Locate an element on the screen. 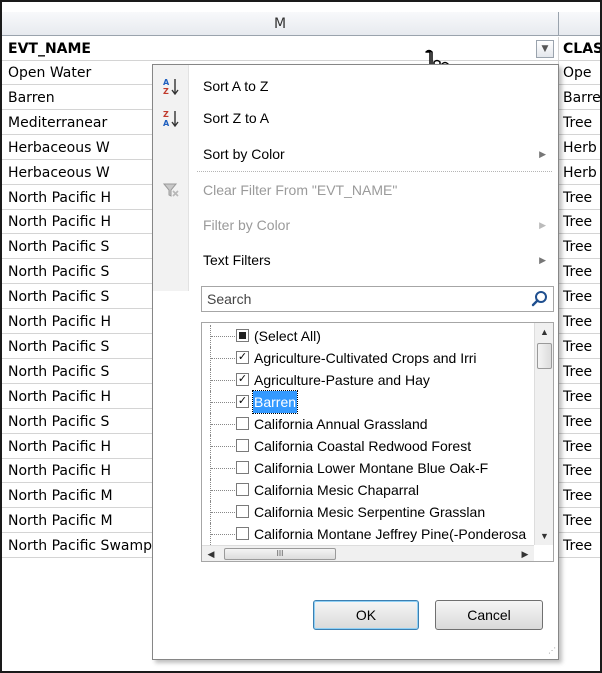  sort-descending-icon: Z A is located at coordinates (171, 118).